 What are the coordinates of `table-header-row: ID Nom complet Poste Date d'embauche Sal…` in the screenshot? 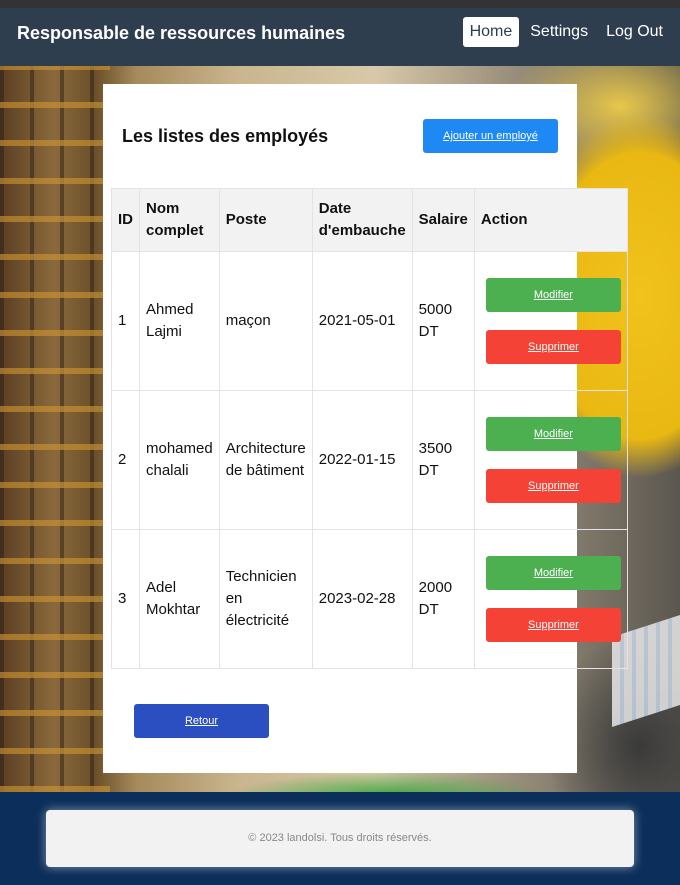 It's located at (369, 220).